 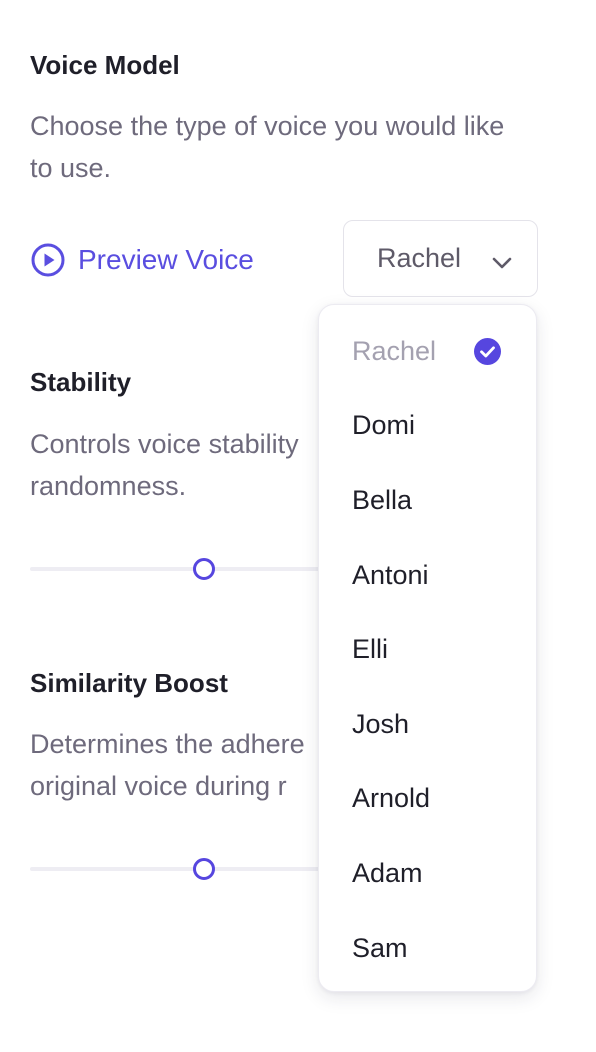 I want to click on similarity-boost-slider-track, so click(x=180, y=869).